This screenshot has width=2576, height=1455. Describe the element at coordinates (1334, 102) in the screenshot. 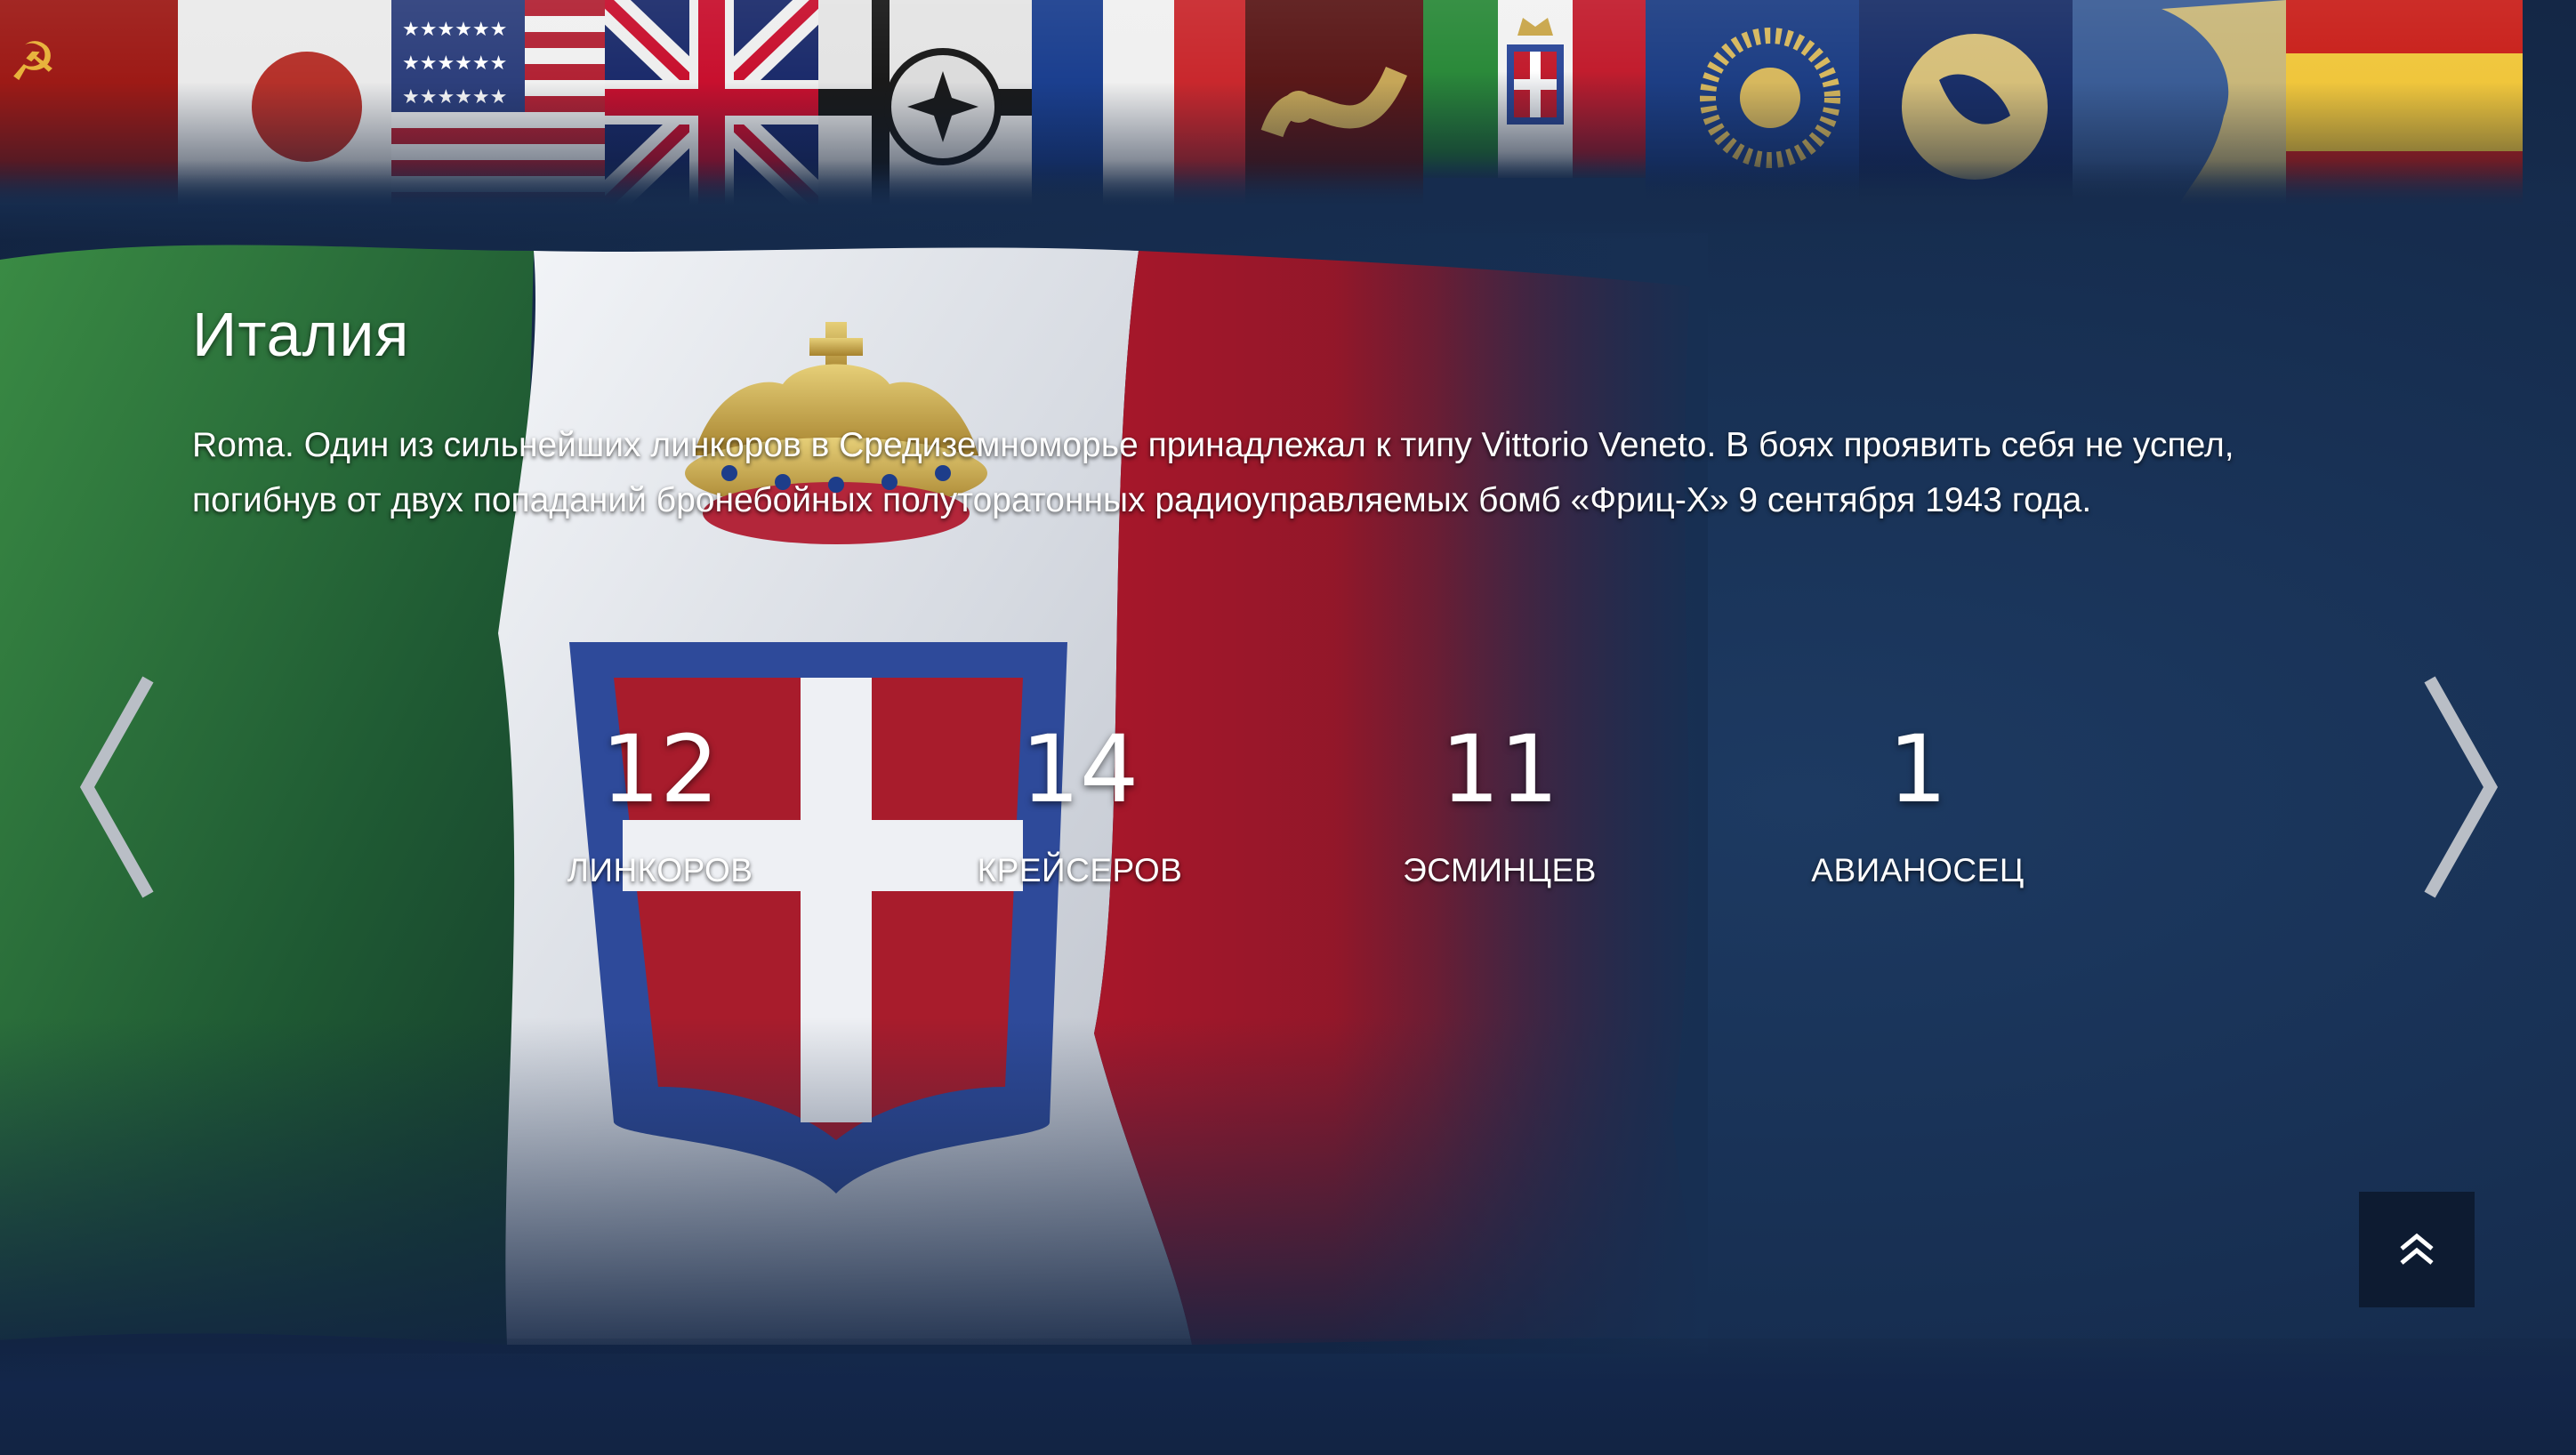

I see `pan-asia-flag-icon` at that location.